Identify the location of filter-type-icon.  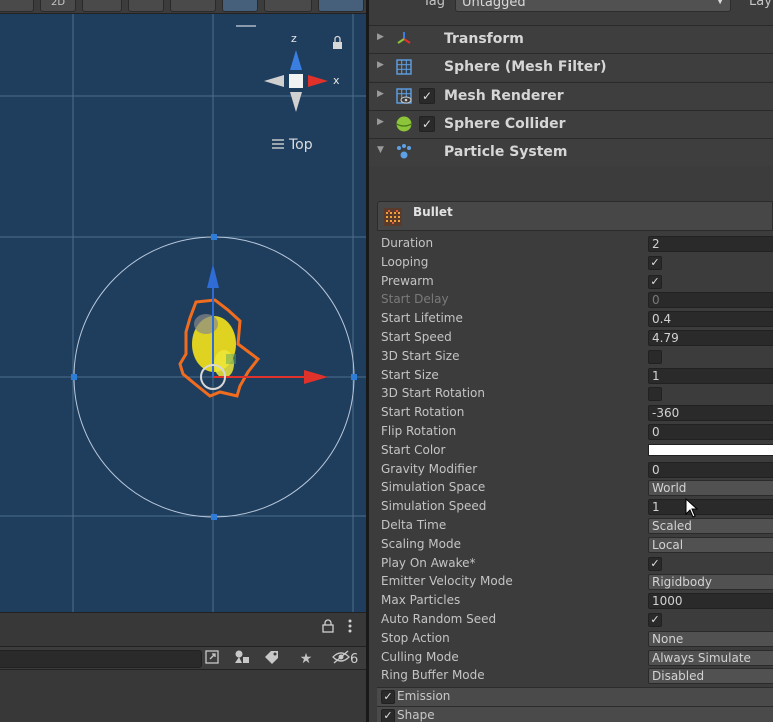
(242, 659).